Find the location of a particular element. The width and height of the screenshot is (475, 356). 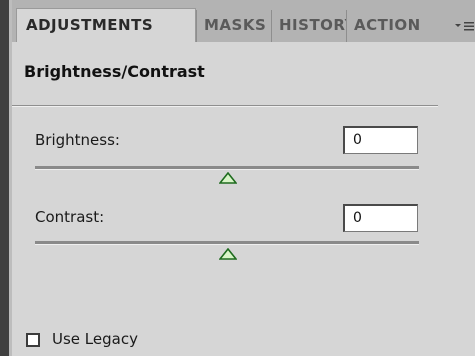

contrast-label: Contrast: is located at coordinates (70, 217).